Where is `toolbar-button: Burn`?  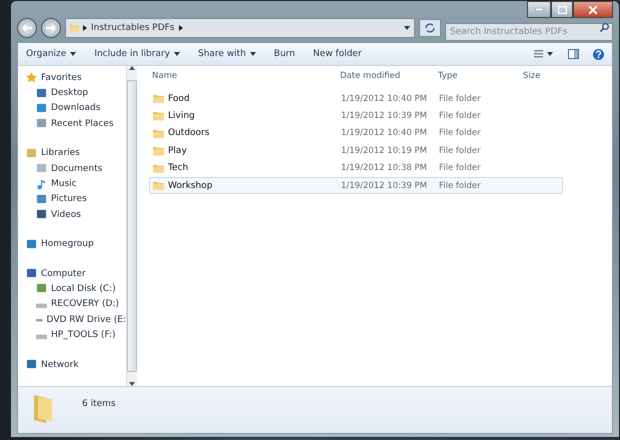 toolbar-button: Burn is located at coordinates (285, 54).